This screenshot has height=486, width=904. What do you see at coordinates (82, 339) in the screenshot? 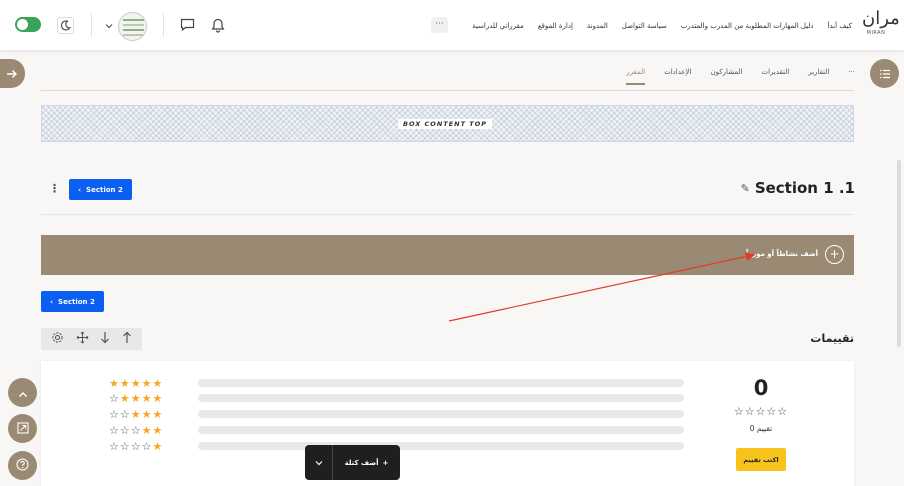
I see `move-icon` at bounding box center [82, 339].